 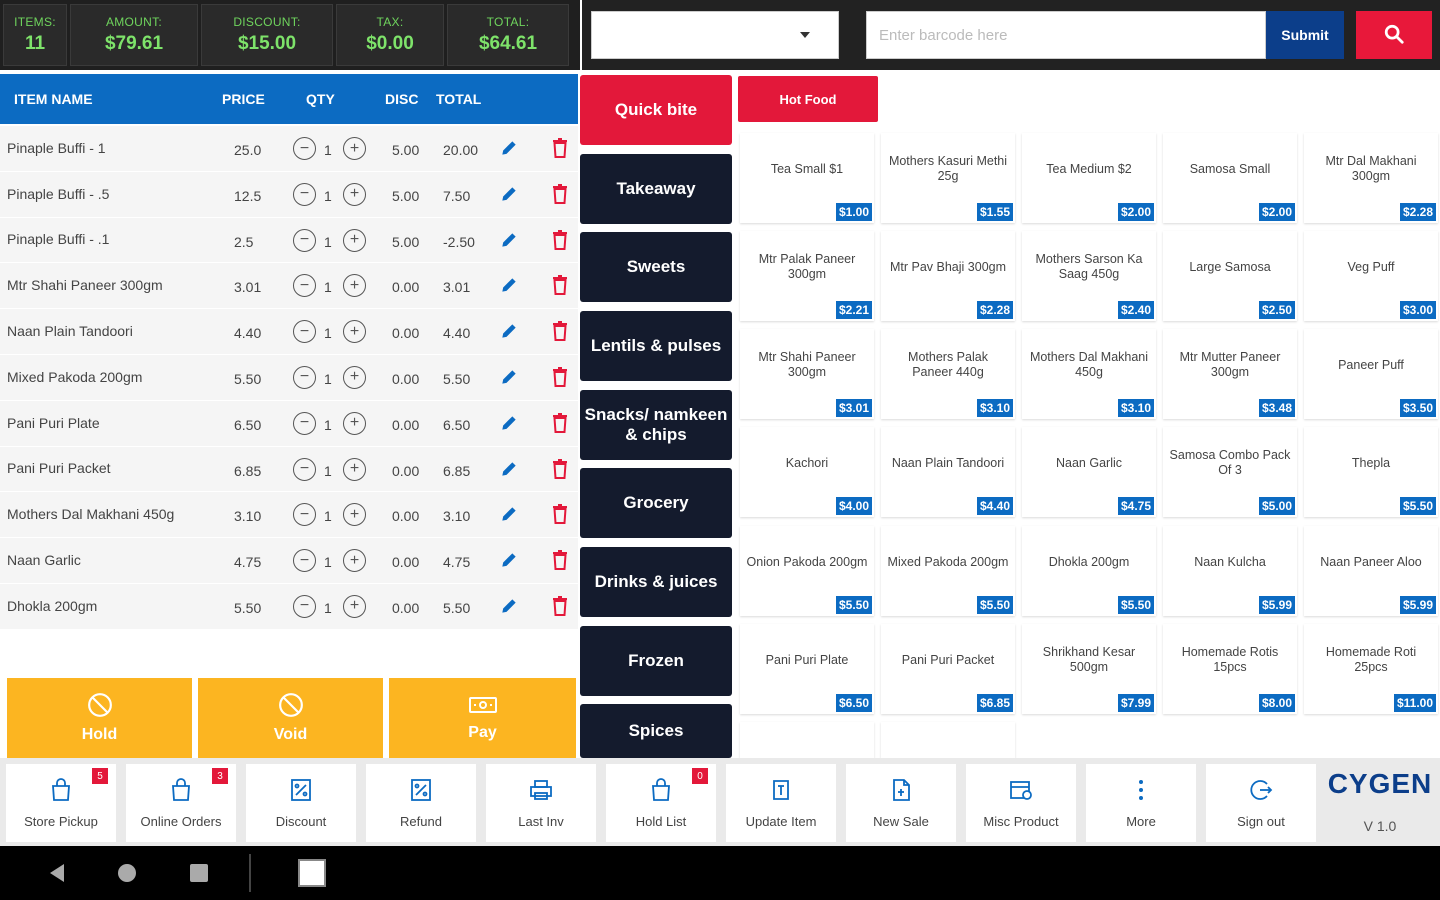 What do you see at coordinates (1089, 276) in the screenshot?
I see `product-tile: Mothers Sarson Ka Saag 450g $2.40` at bounding box center [1089, 276].